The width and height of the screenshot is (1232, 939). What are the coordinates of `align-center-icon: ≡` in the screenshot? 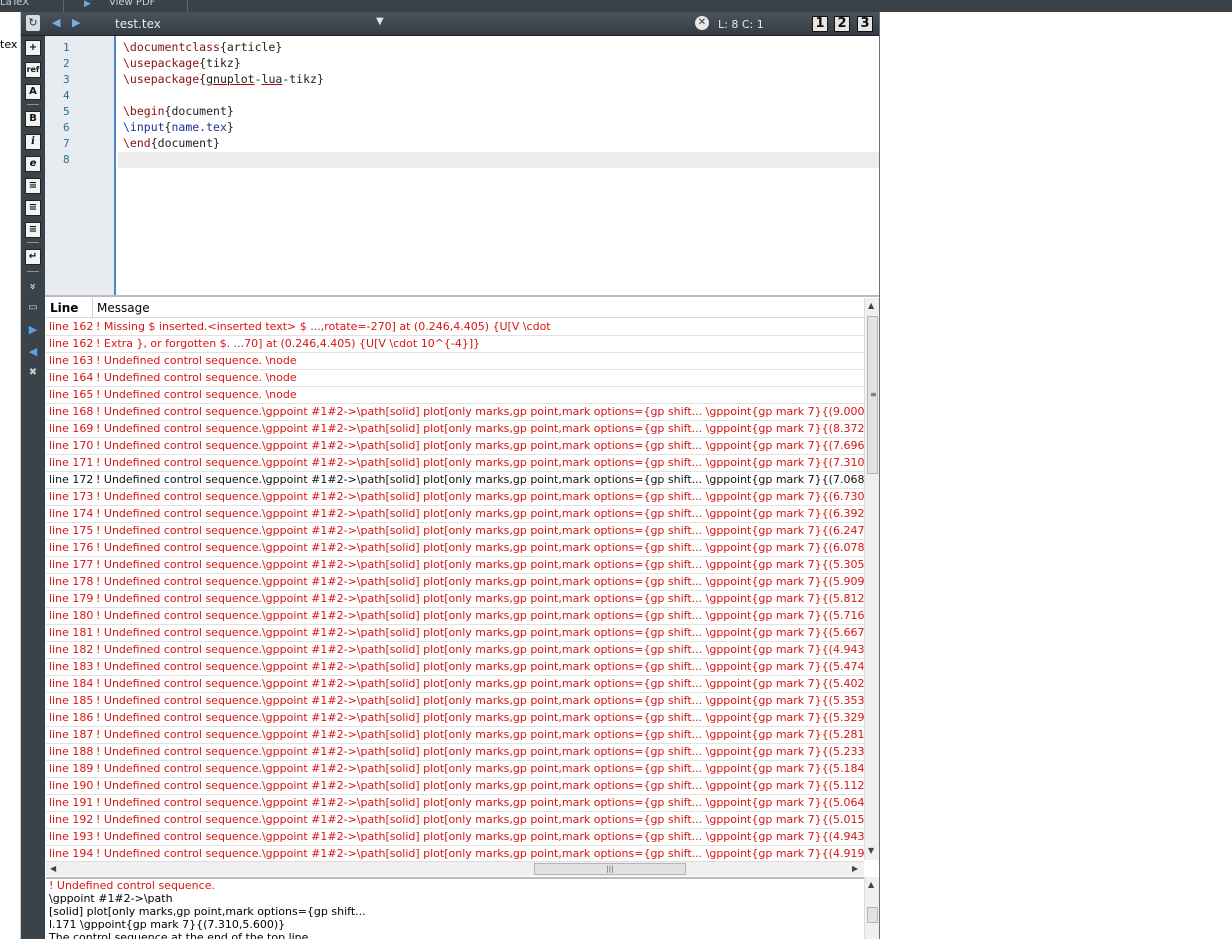 It's located at (33, 208).